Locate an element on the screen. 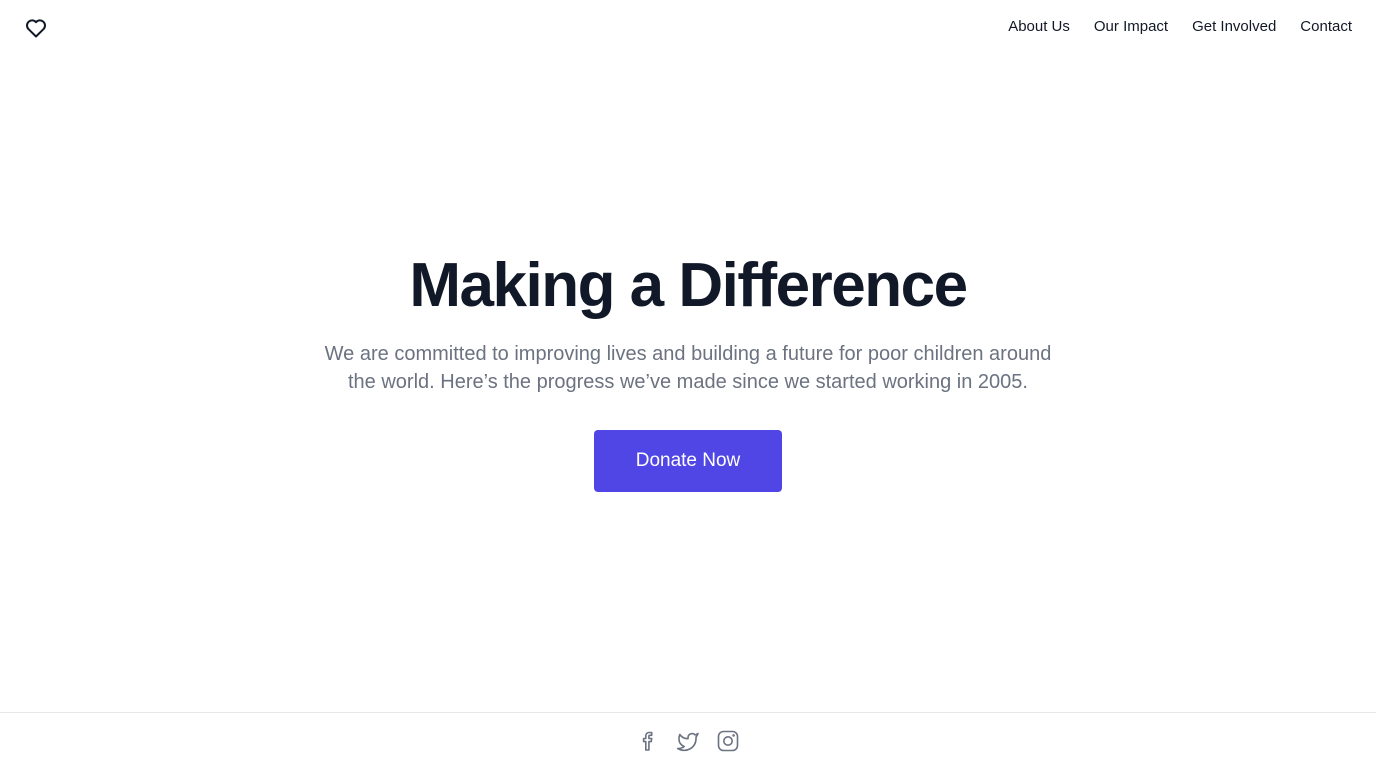 The width and height of the screenshot is (1376, 768). social-links is located at coordinates (688, 741).